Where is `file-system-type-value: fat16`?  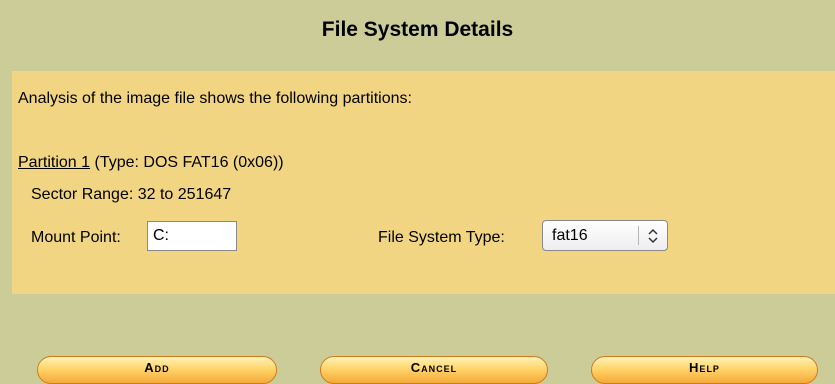
file-system-type-value: fat16 is located at coordinates (570, 235).